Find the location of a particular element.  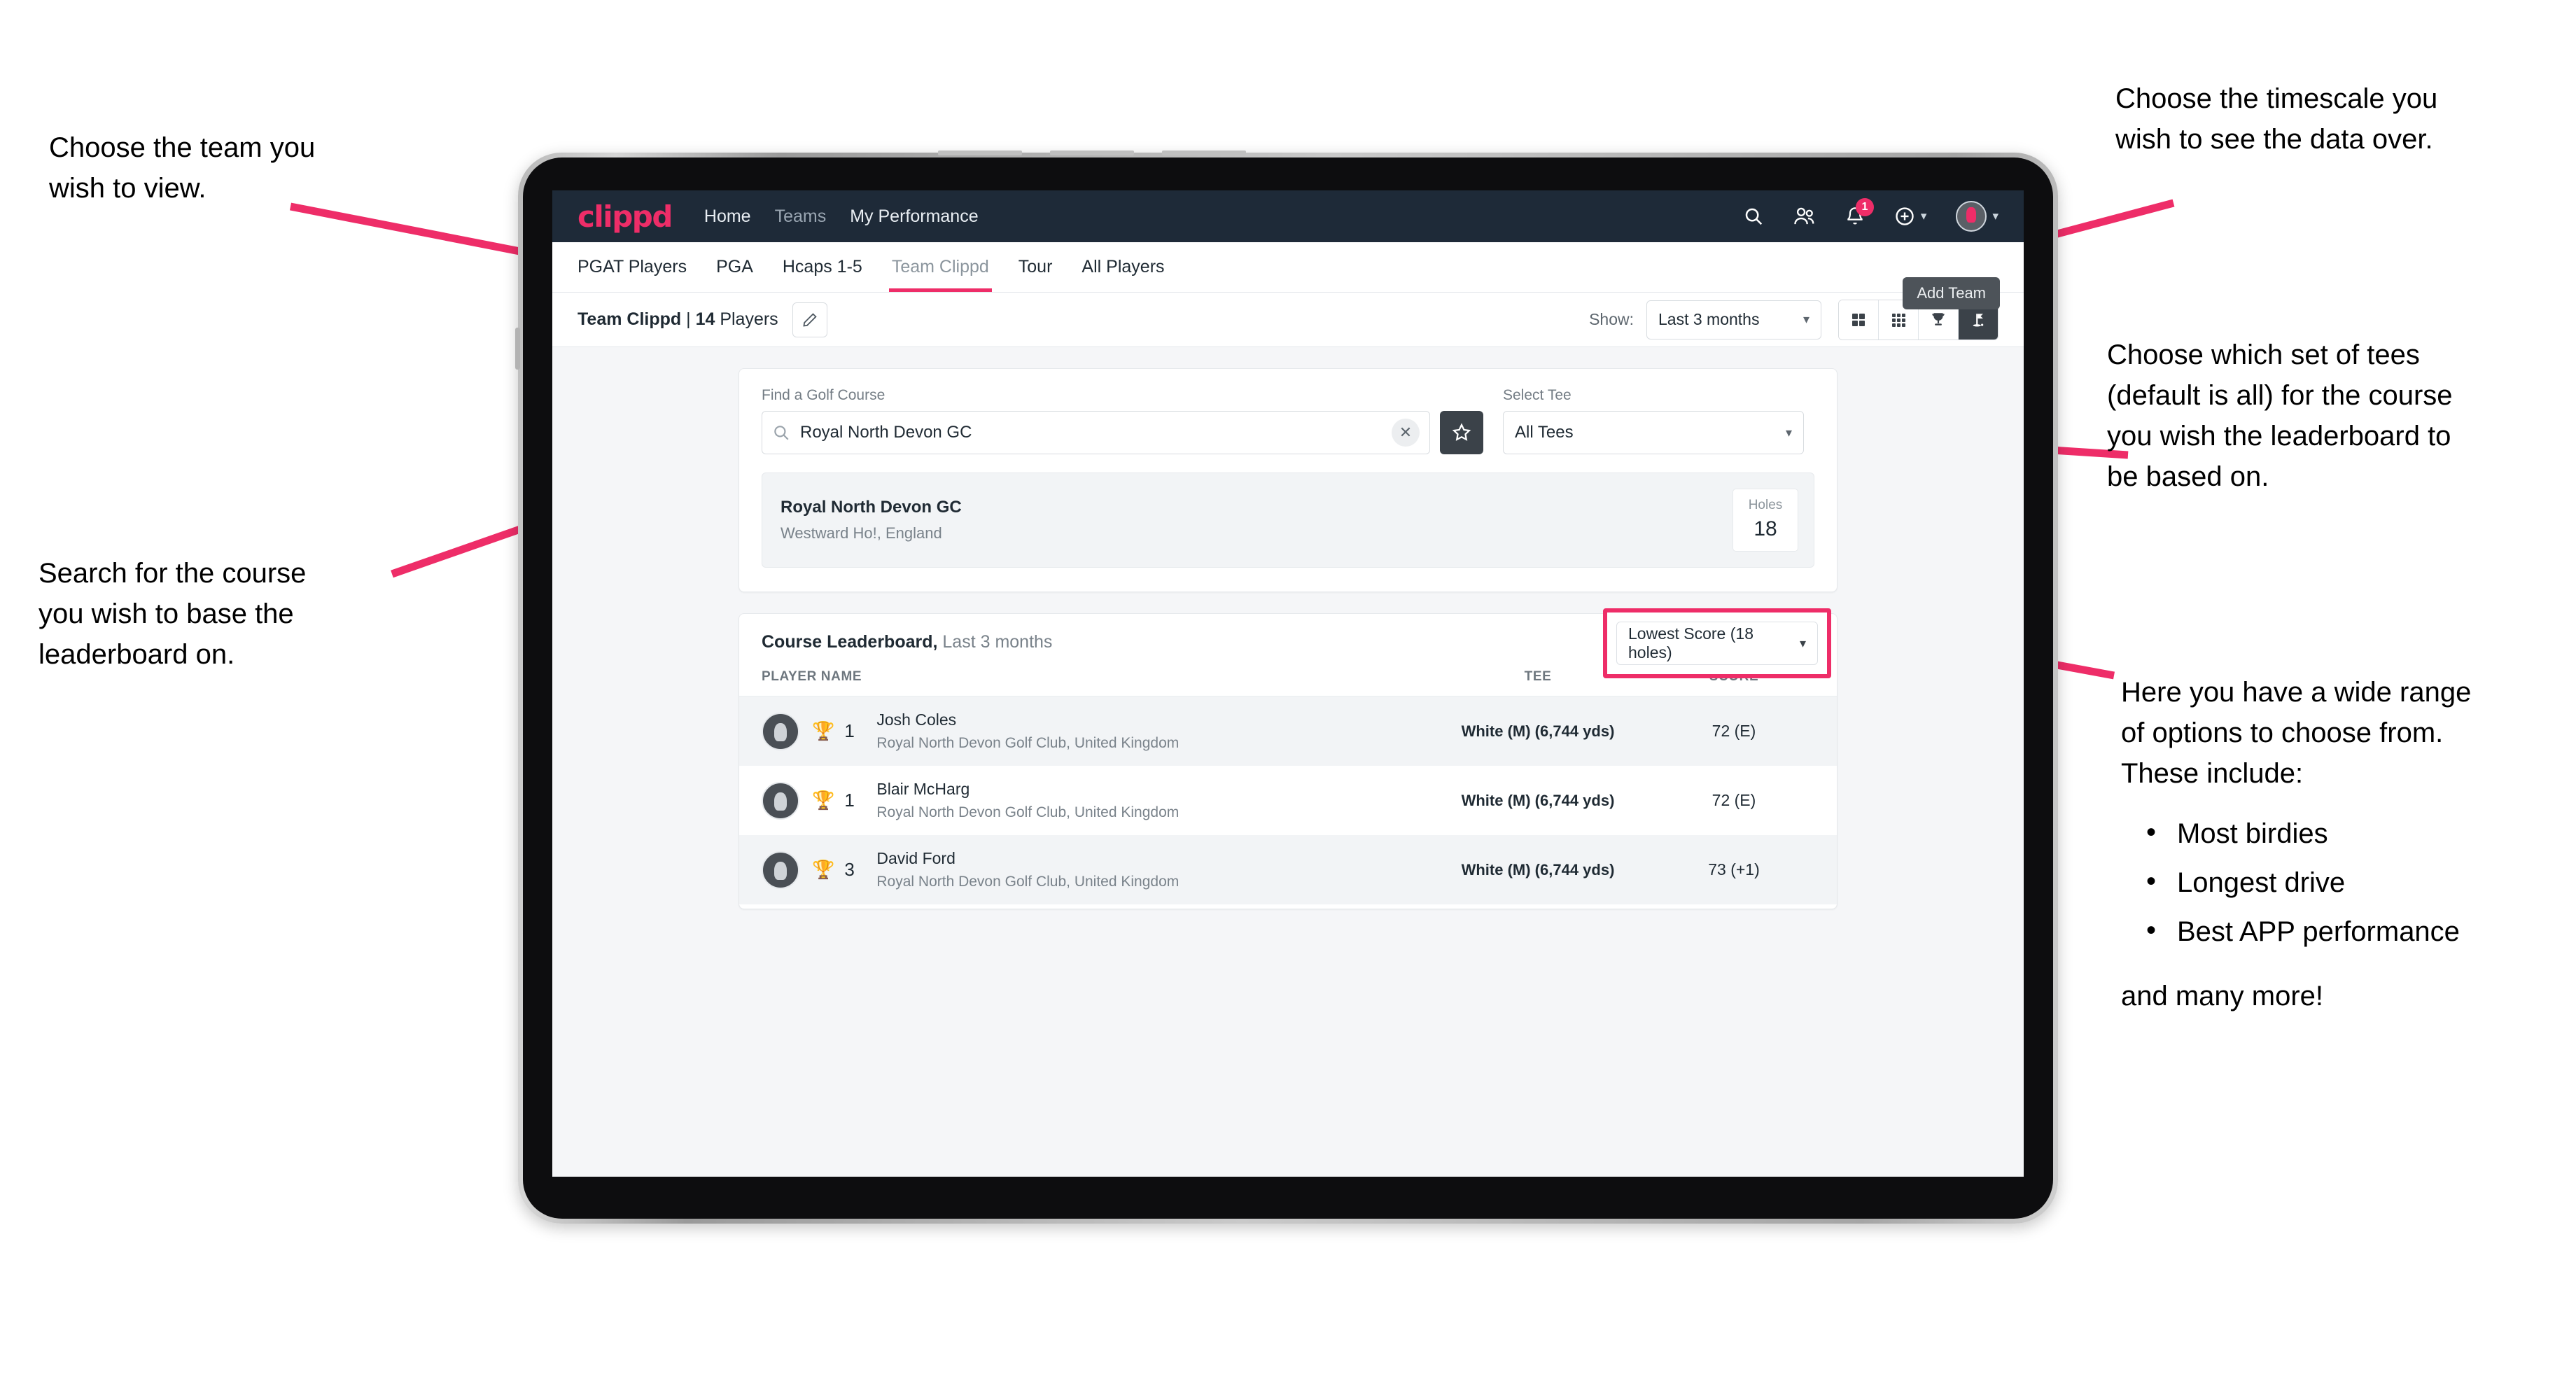

tab-team-clippd: Team Clippd is located at coordinates (940, 267).